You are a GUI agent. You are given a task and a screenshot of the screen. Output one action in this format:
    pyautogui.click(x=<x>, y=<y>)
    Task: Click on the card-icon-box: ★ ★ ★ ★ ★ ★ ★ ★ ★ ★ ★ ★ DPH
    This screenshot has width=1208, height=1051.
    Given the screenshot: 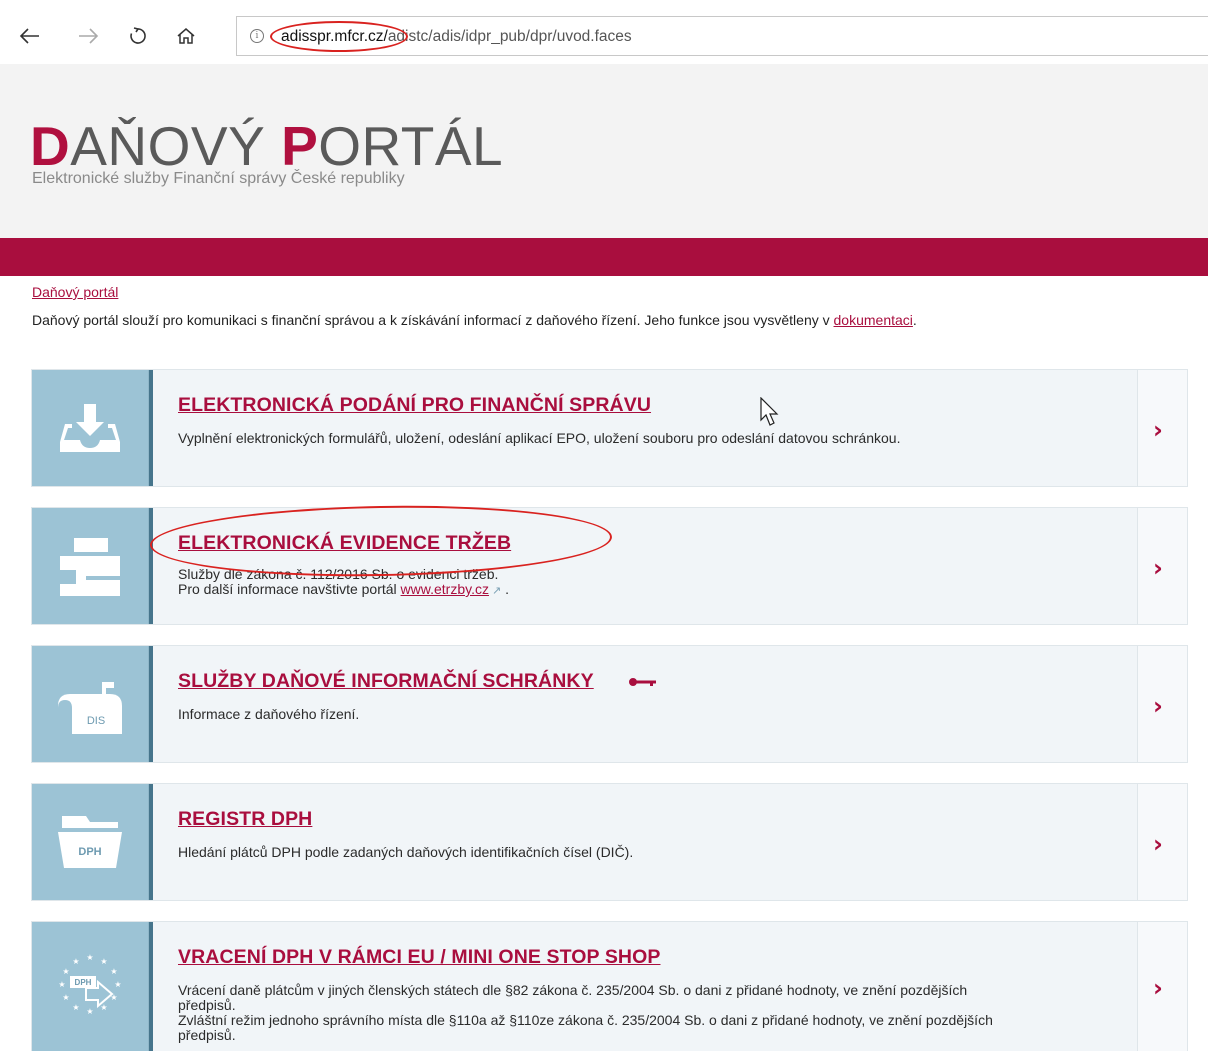 What is the action you would take?
    pyautogui.click(x=90, y=986)
    